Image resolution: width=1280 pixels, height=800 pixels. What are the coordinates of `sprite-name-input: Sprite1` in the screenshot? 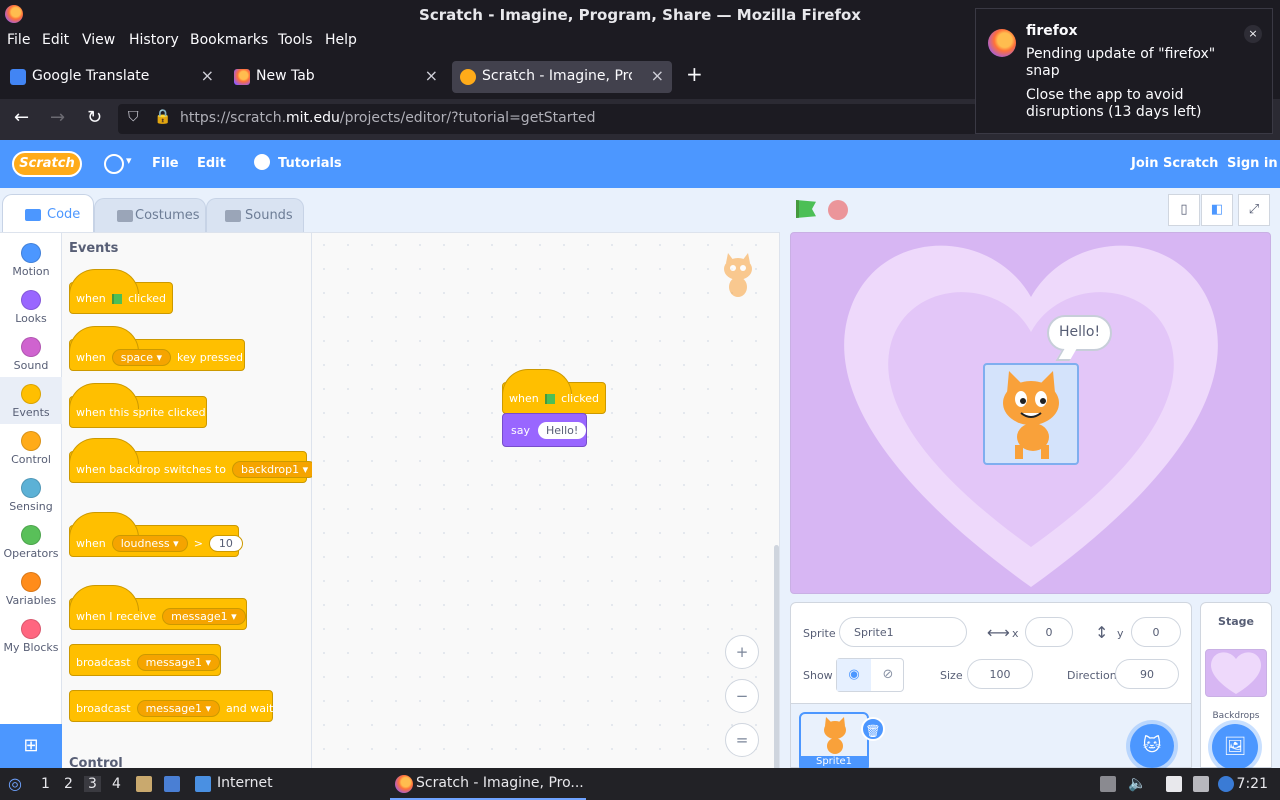 It's located at (903, 632).